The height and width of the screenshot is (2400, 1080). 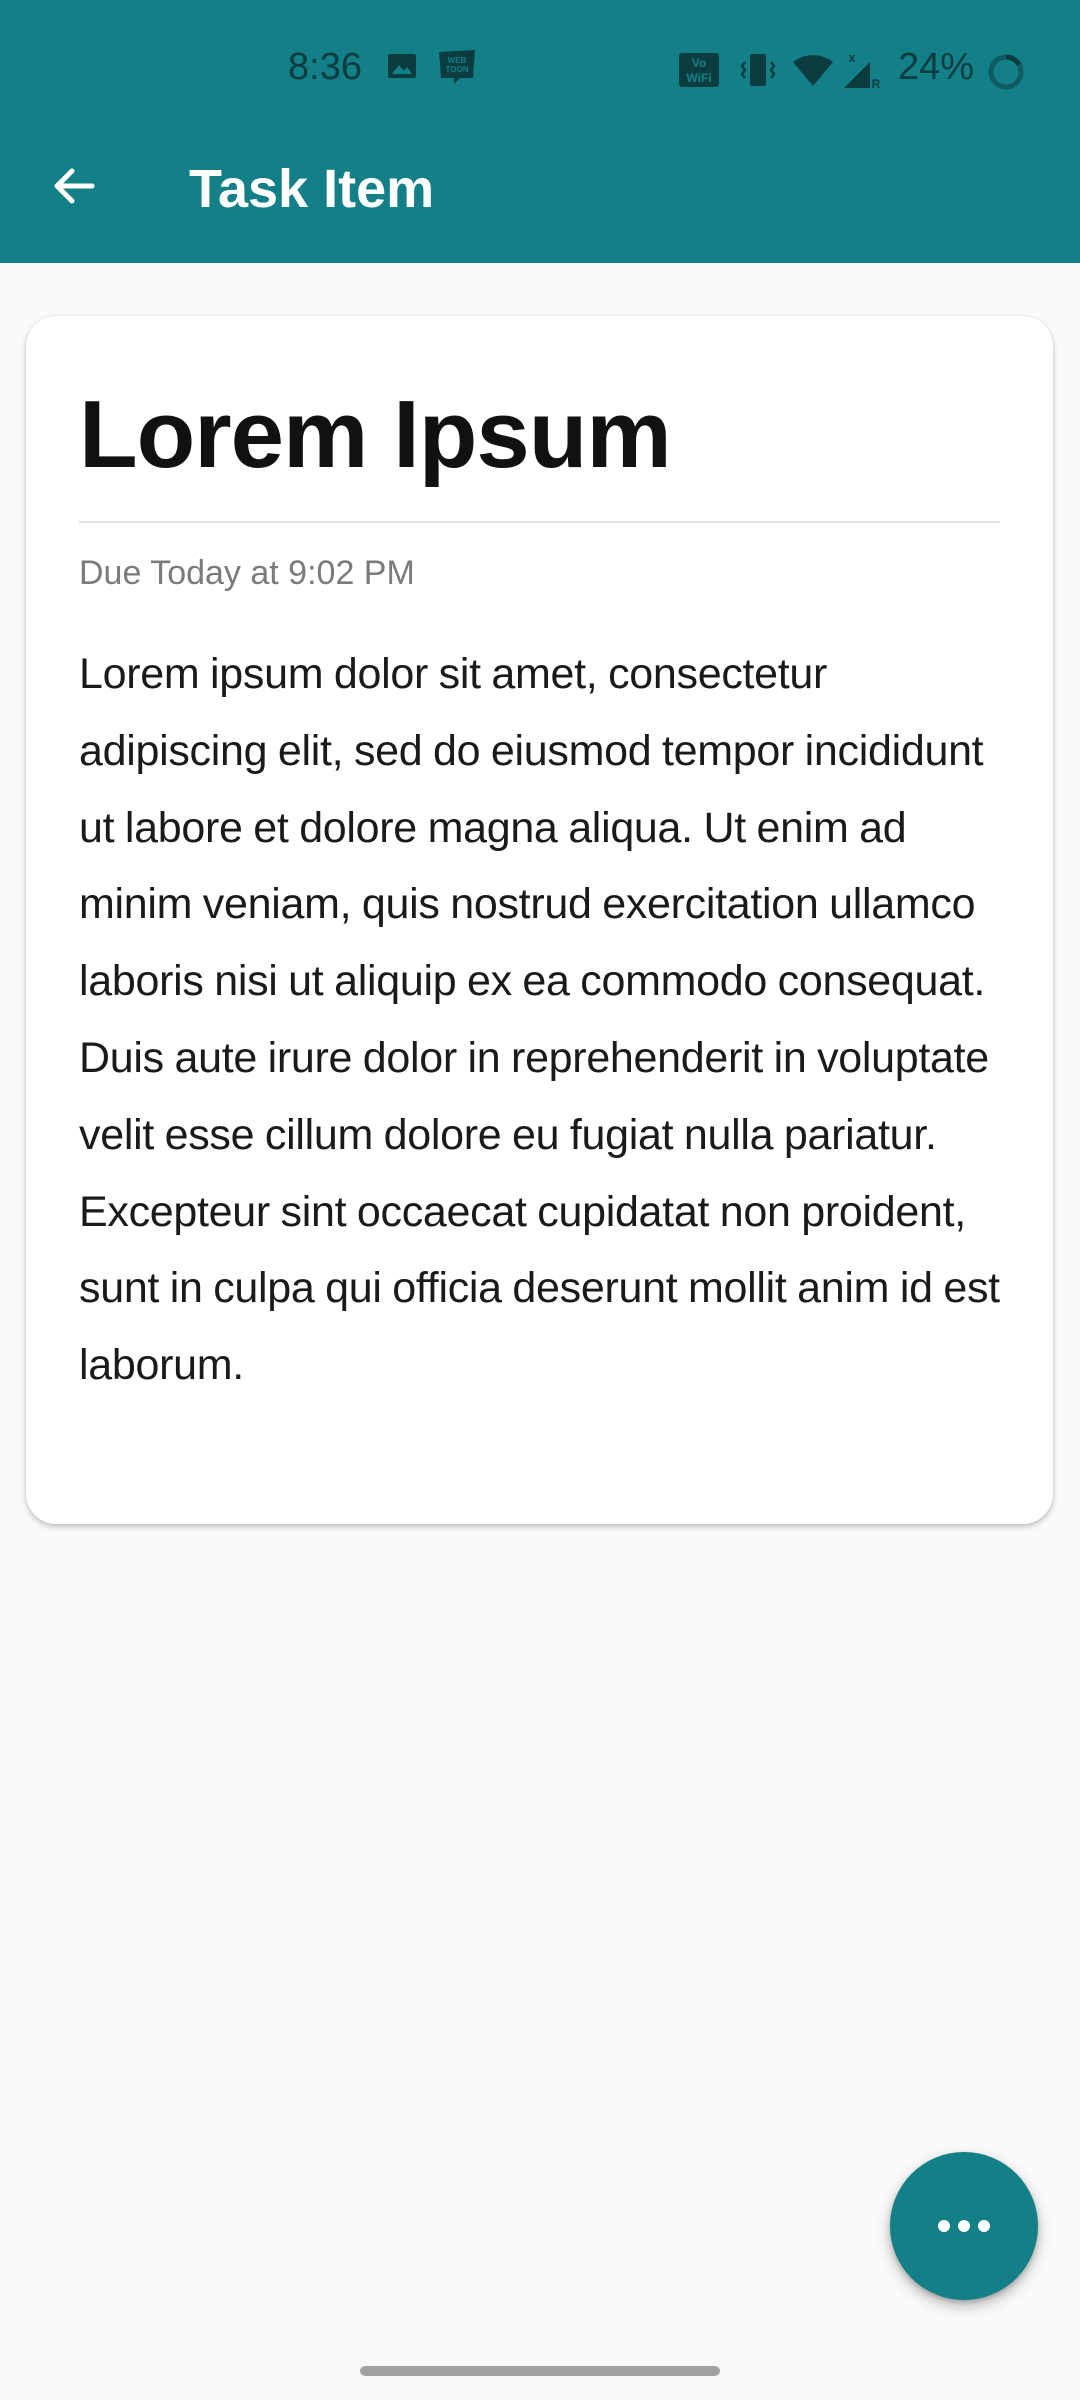 What do you see at coordinates (540, 70) in the screenshot?
I see `status-bar: 8:36 WEB TOON Vo WiFi x R 24%` at bounding box center [540, 70].